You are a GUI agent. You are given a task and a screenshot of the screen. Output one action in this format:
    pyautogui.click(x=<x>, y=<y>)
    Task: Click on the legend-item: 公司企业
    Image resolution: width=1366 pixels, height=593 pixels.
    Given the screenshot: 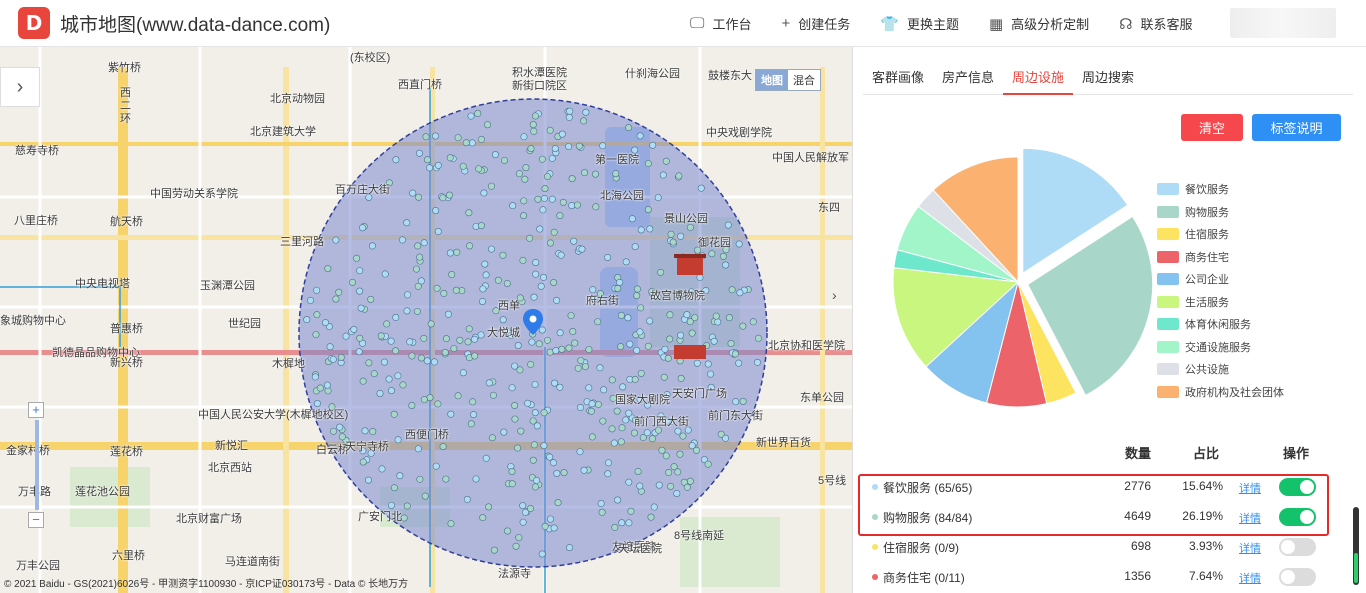 What is the action you would take?
    pyautogui.click(x=1220, y=279)
    